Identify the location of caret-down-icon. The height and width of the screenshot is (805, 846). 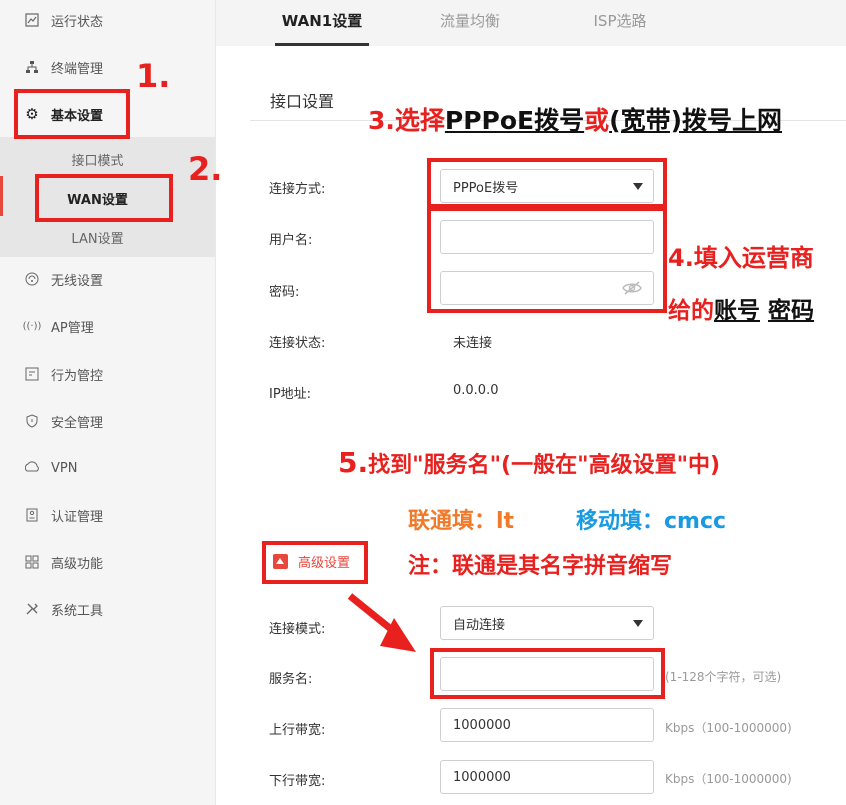
(638, 623).